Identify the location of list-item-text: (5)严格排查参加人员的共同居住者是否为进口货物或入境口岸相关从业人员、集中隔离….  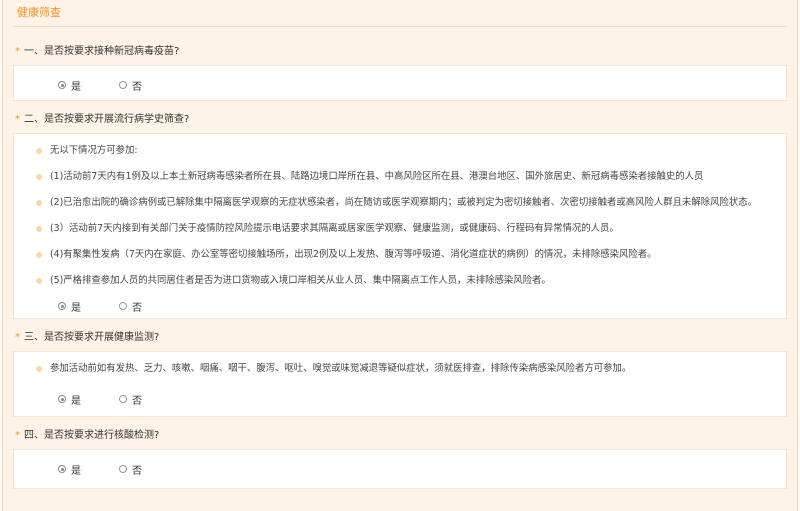
(300, 280).